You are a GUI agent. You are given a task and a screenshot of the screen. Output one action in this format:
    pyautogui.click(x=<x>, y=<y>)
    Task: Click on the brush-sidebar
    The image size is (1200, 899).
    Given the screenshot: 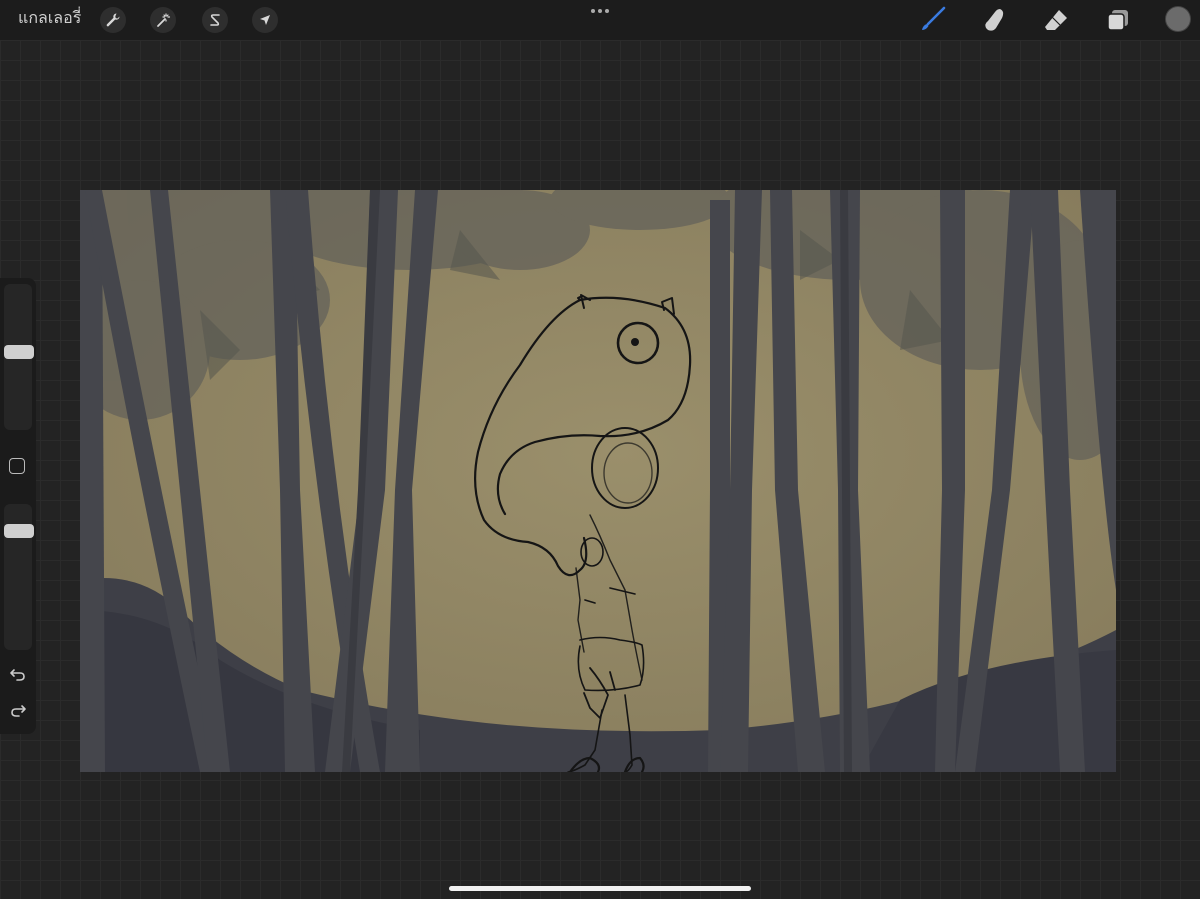 What is the action you would take?
    pyautogui.click(x=18, y=506)
    